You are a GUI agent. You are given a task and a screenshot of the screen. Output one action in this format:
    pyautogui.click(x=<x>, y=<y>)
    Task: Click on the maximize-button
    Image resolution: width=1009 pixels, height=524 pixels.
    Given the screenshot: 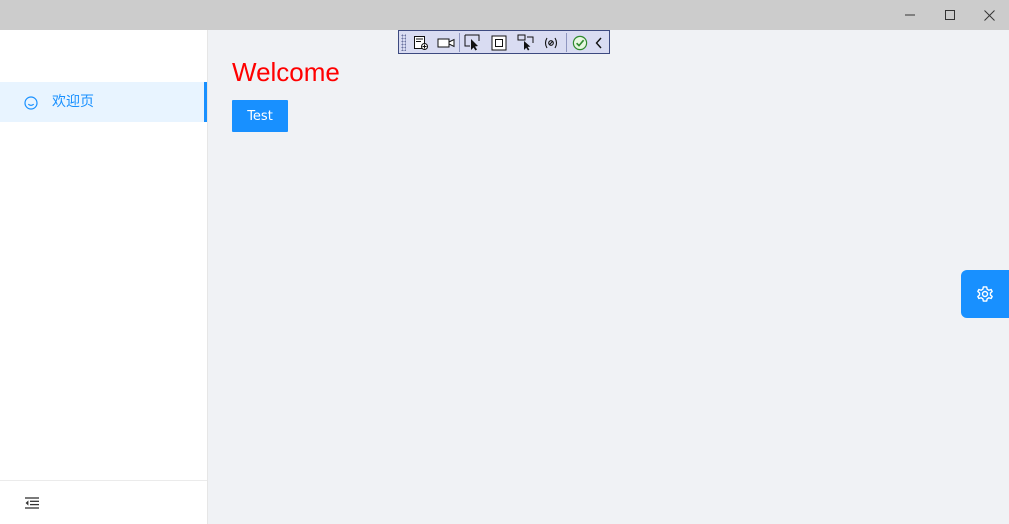 What is the action you would take?
    pyautogui.click(x=950, y=15)
    